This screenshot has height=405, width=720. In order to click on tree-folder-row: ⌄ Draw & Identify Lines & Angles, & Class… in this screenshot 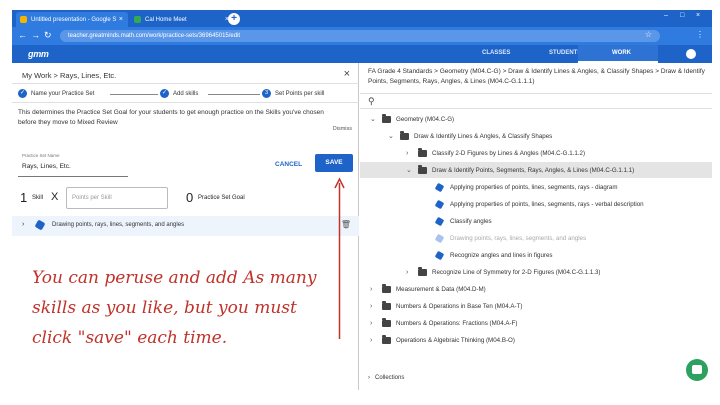, I will do `click(536, 136)`.